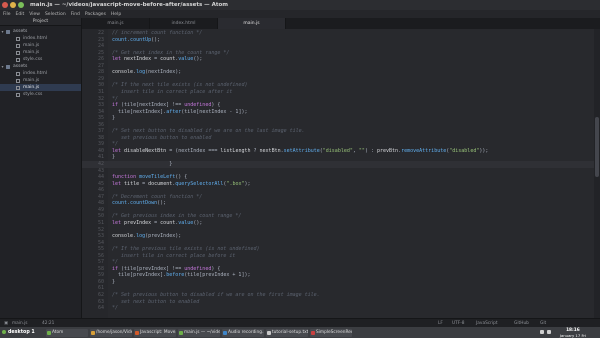 The image size is (600, 338). What do you see at coordinates (100, 308) in the screenshot?
I see `line-number: 64` at bounding box center [100, 308].